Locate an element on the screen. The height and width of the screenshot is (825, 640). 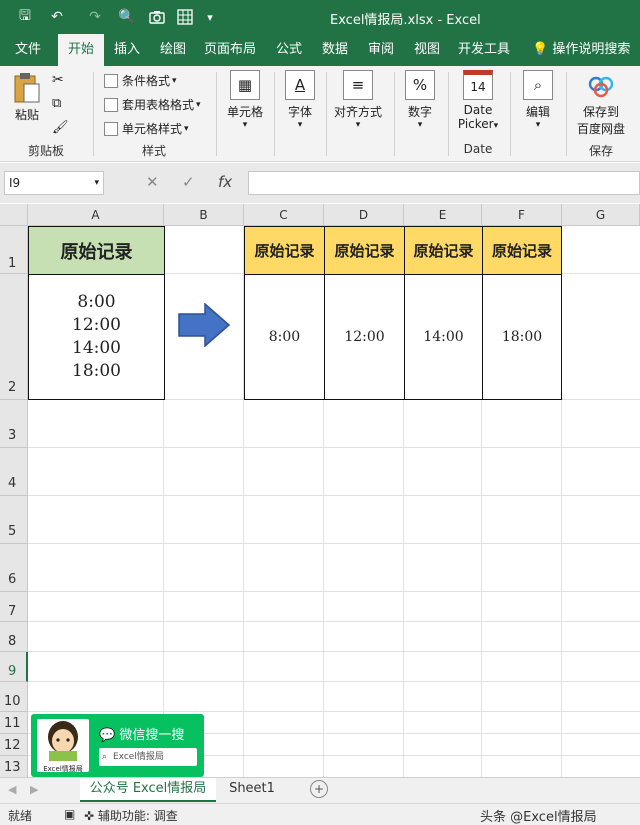
cell-a1: 原始记录 is located at coordinates (96, 250).